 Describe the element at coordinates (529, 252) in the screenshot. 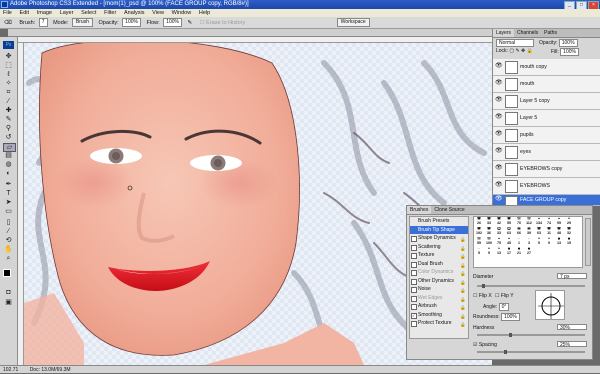

I see `brush-tip: ● 27` at that location.